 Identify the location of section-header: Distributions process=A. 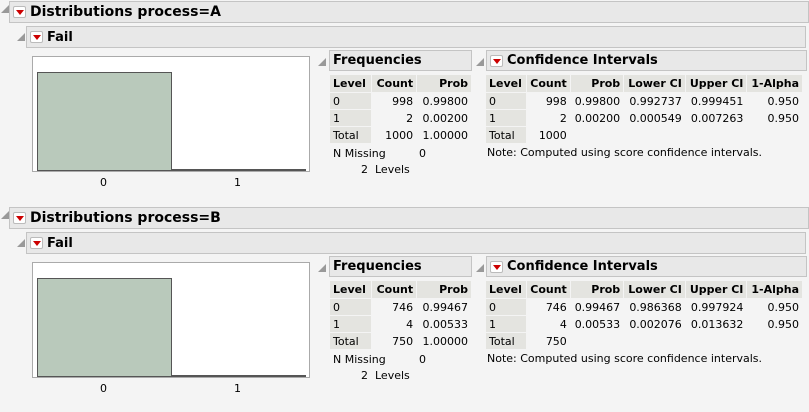
(409, 12).